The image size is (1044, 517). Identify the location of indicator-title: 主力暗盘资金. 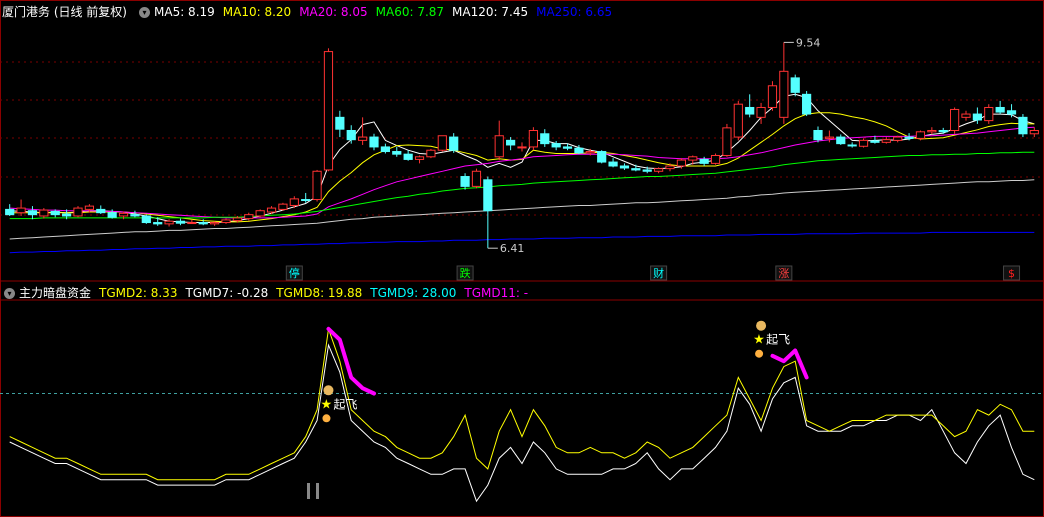
(55, 293).